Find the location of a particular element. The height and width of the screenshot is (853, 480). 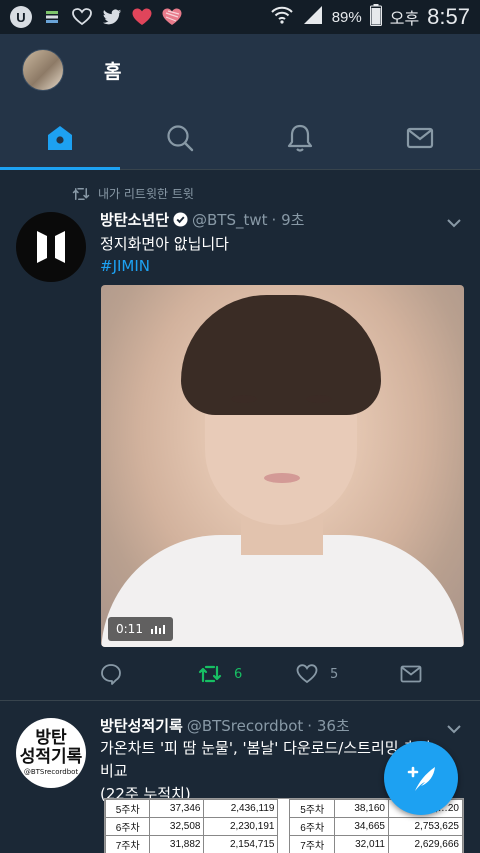

verified-badge-icon is located at coordinates (180, 219).